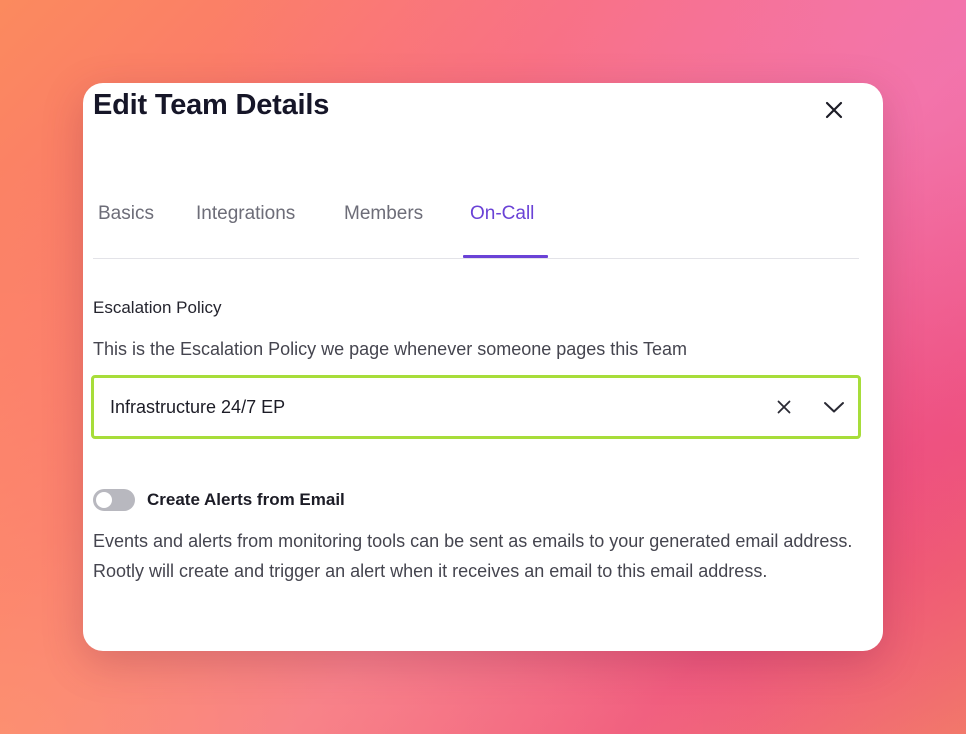 This screenshot has height=734, width=966. I want to click on toggle-knob, so click(104, 500).